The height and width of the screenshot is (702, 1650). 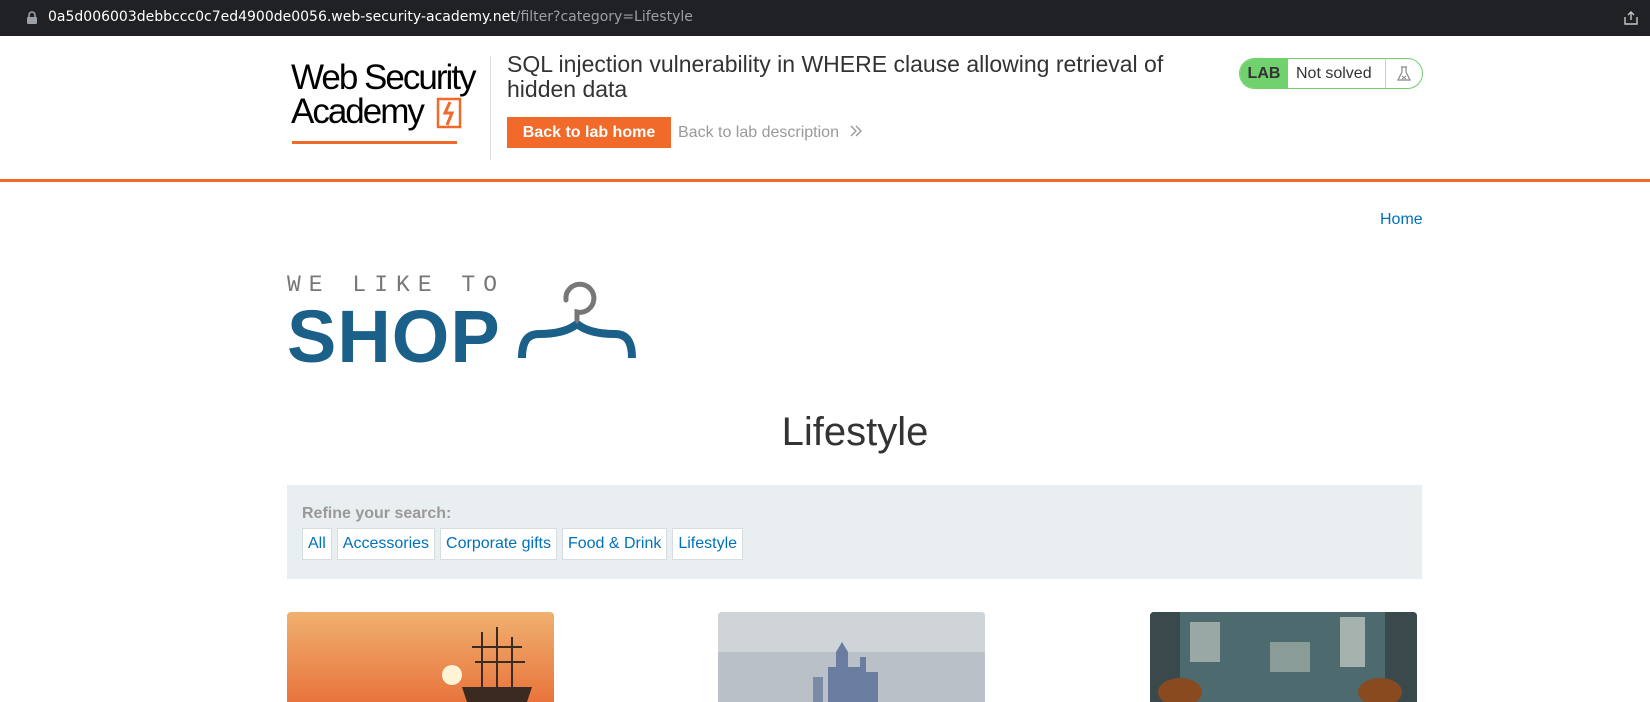 What do you see at coordinates (1403, 73) in the screenshot?
I see `flask-icon` at bounding box center [1403, 73].